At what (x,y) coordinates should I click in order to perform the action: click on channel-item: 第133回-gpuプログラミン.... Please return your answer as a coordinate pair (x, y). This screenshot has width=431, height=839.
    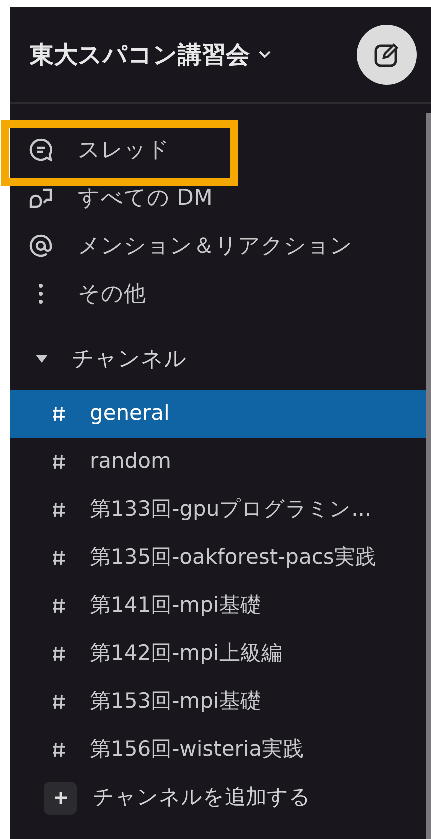
    Looking at the image, I should click on (218, 510).